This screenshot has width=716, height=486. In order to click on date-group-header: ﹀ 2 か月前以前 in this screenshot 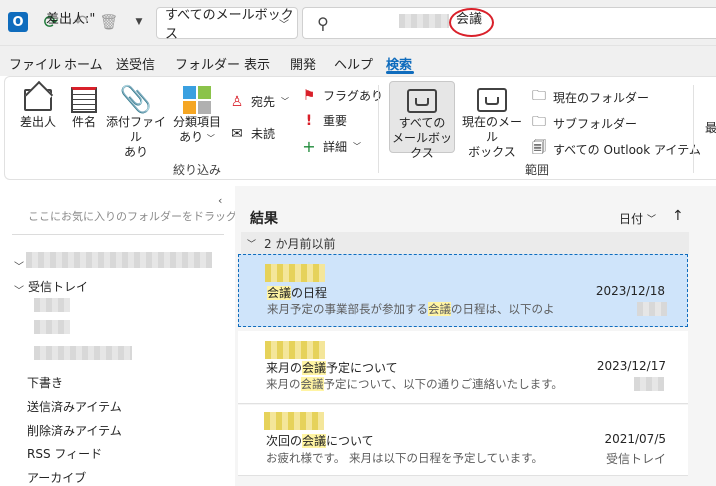, I will do `click(465, 243)`.